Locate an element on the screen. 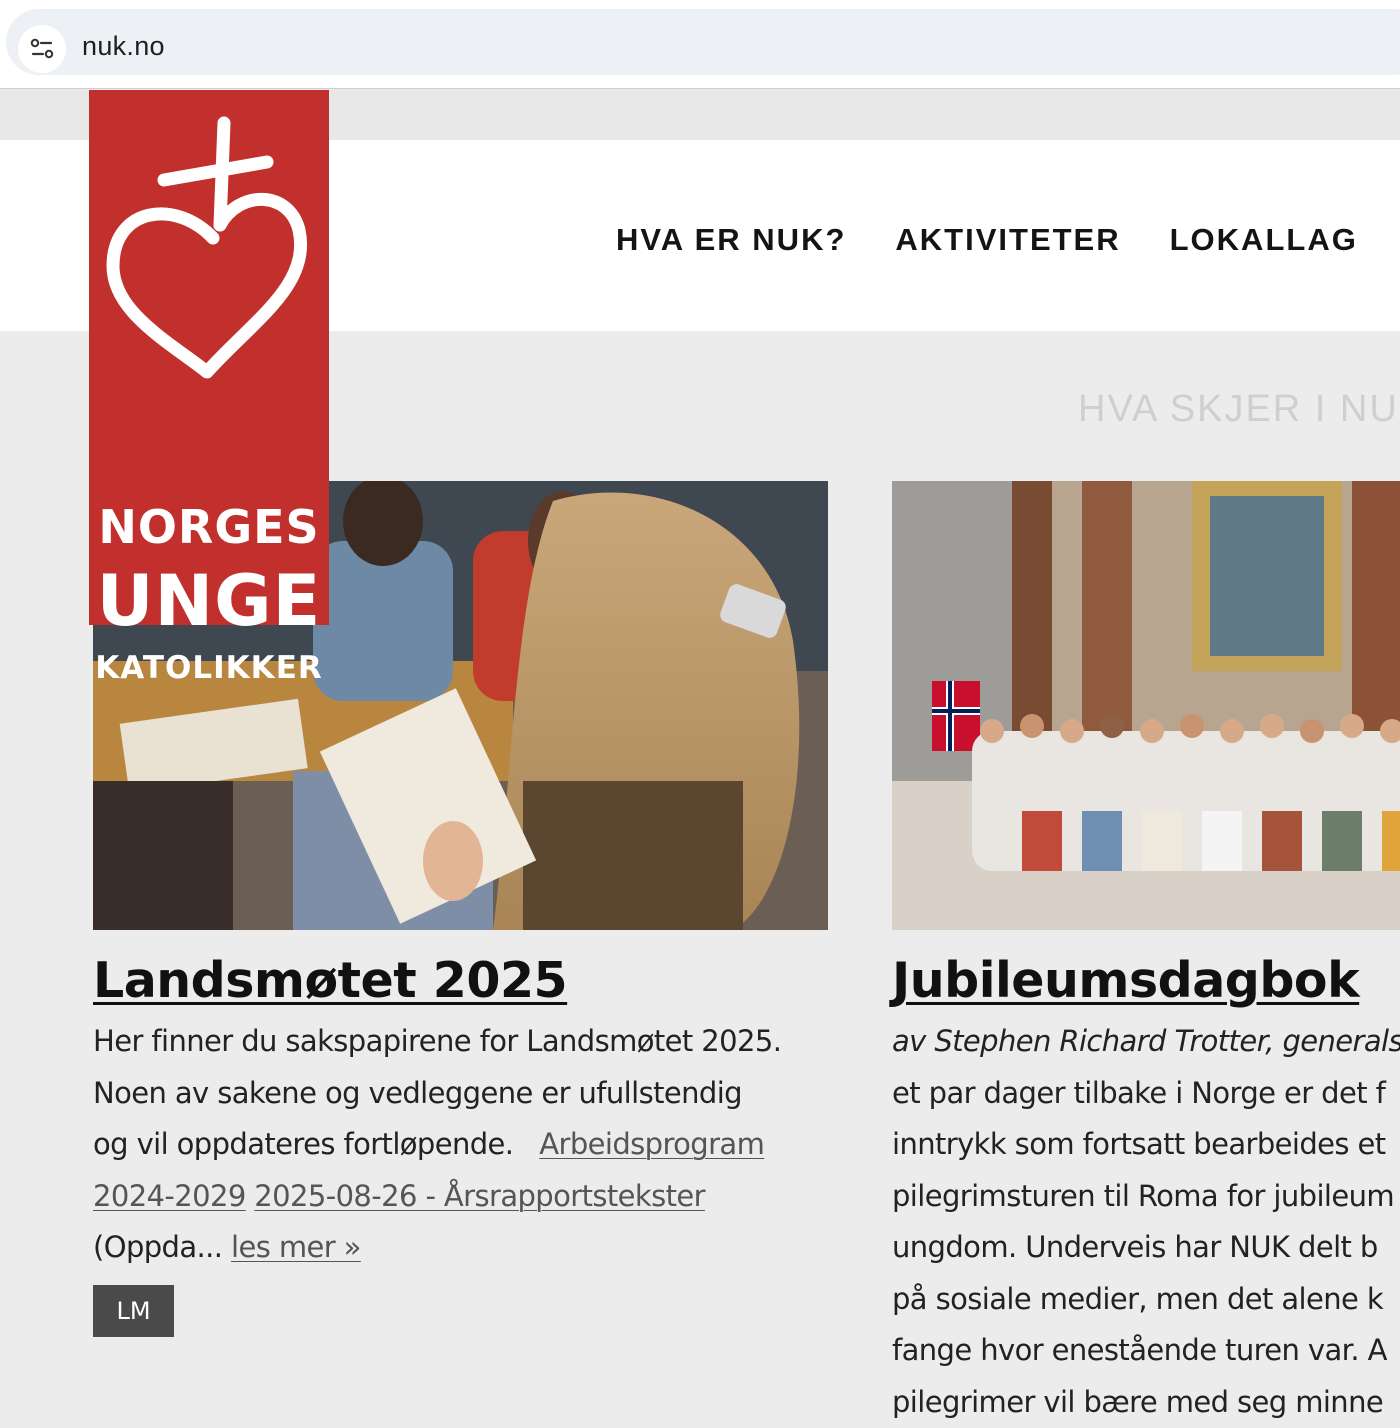 The width and height of the screenshot is (1400, 1428). site-settings-icon is located at coordinates (42, 49).